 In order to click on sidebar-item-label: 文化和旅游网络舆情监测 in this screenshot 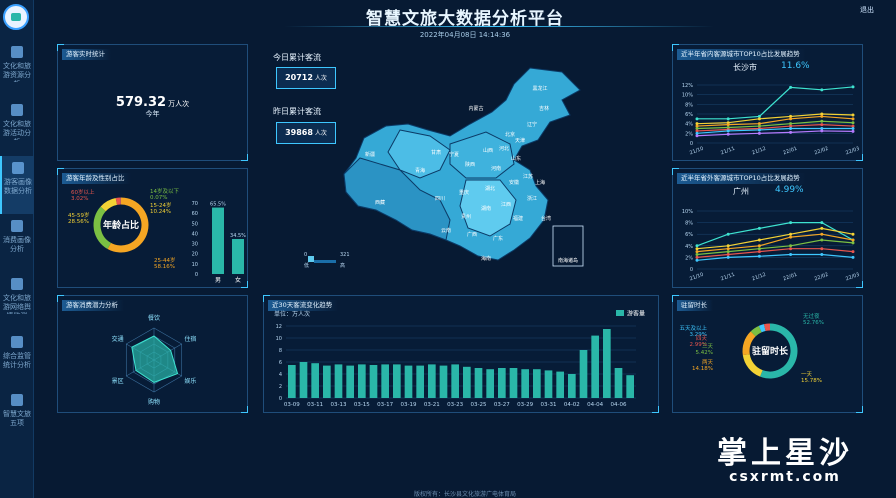, I will do `click(17, 304)`.